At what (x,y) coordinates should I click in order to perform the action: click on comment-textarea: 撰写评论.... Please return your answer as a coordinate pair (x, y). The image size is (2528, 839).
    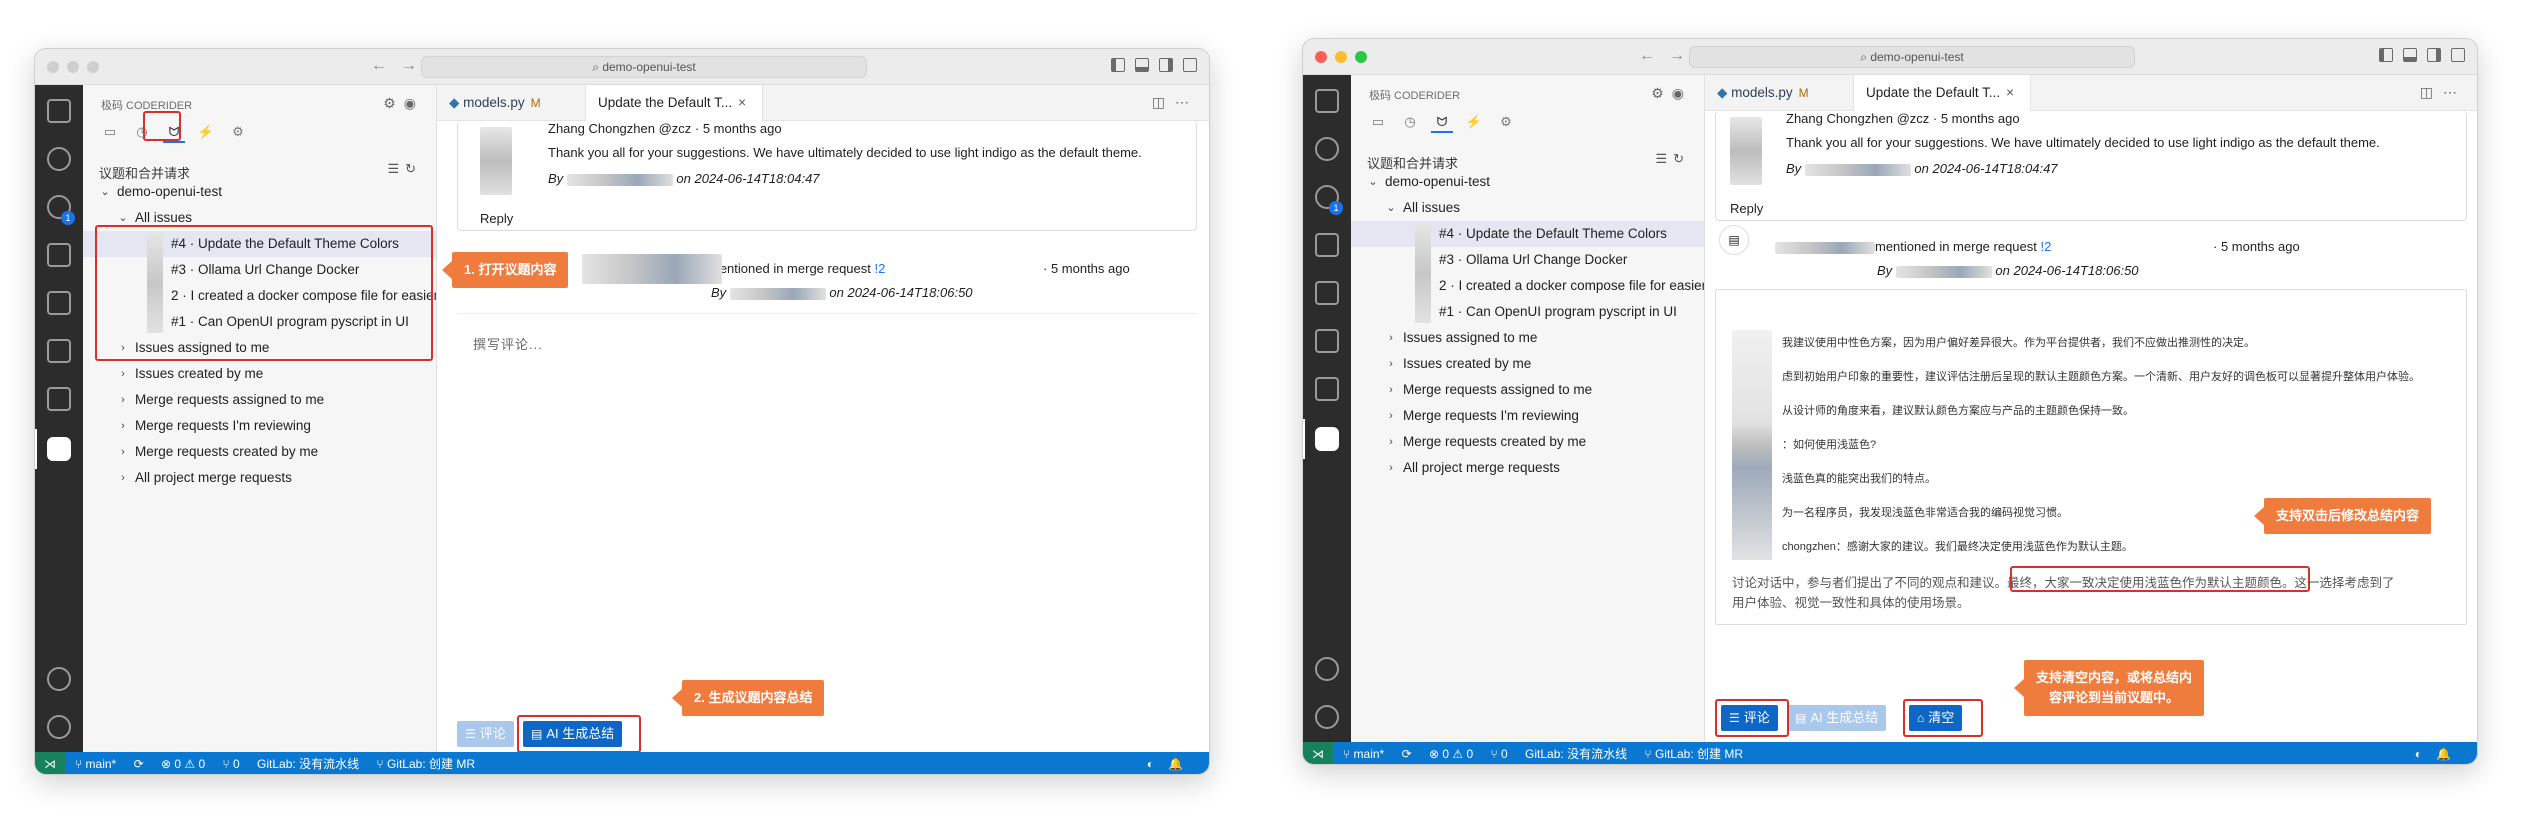
    Looking at the image, I should click on (827, 513).